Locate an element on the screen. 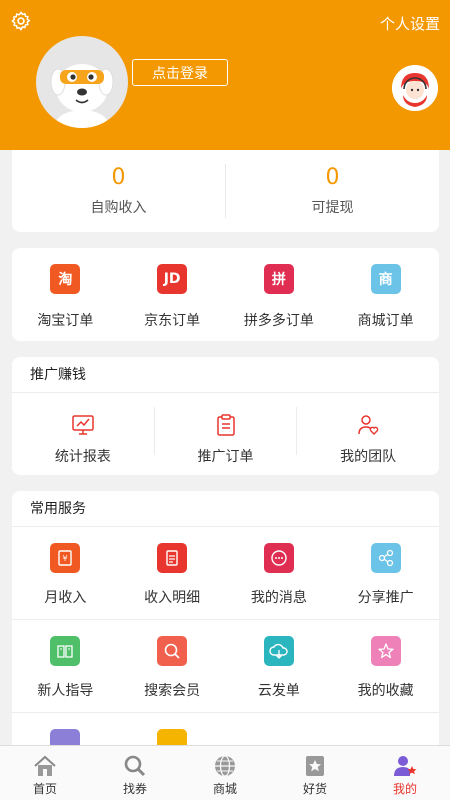  tab-home: 首页 is located at coordinates (45, 773).